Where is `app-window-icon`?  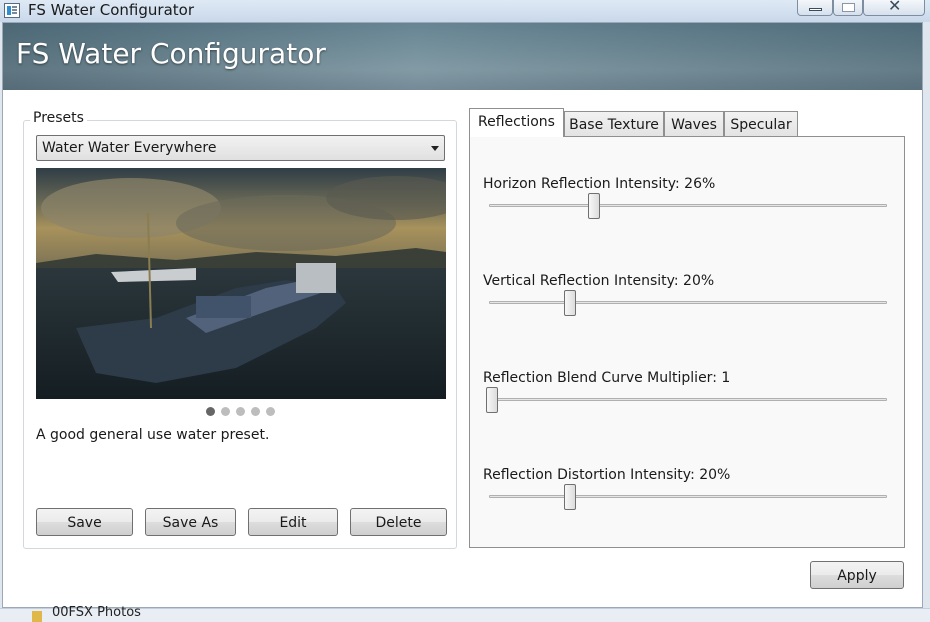 app-window-icon is located at coordinates (12, 10).